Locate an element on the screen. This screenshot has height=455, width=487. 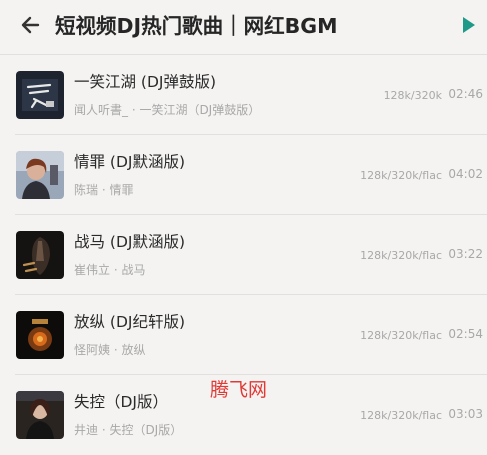
play-all-icon is located at coordinates (469, 25).